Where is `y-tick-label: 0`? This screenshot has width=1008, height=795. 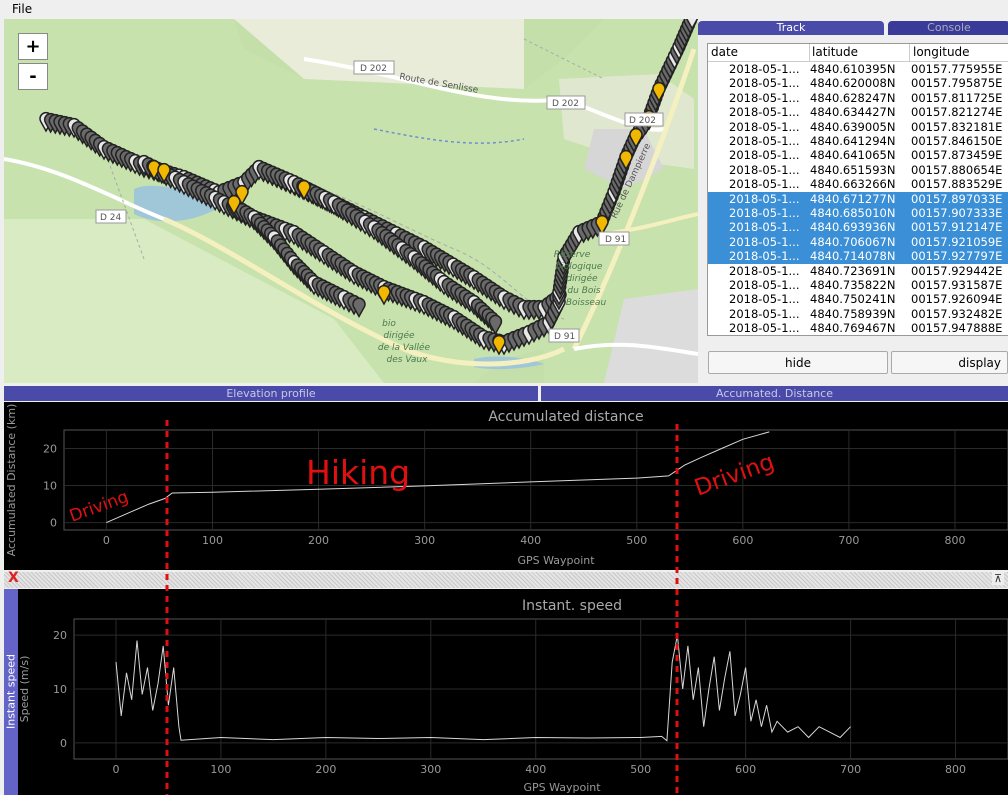
y-tick-label: 0 is located at coordinates (63, 743).